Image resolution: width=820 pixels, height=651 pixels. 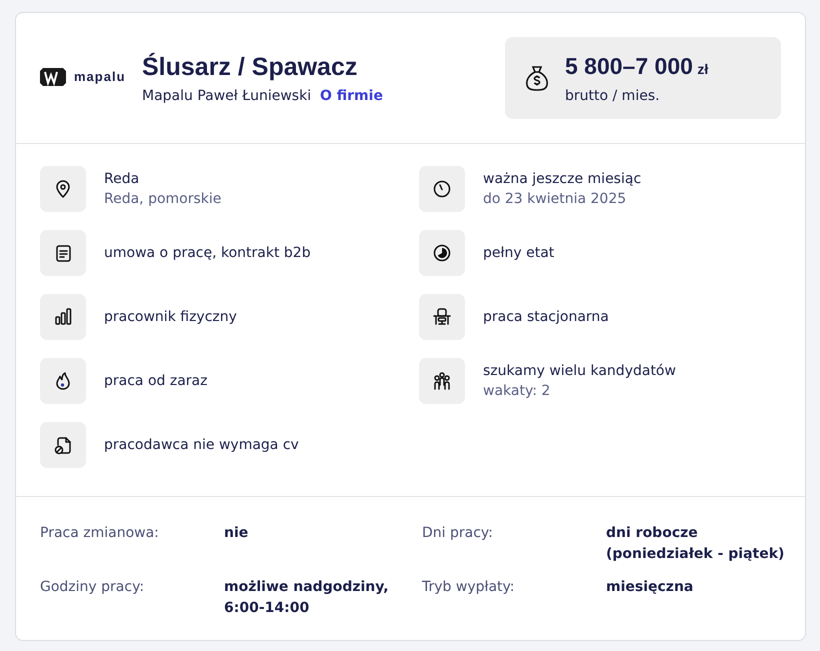 What do you see at coordinates (537, 78) in the screenshot?
I see `money-bag-icon` at bounding box center [537, 78].